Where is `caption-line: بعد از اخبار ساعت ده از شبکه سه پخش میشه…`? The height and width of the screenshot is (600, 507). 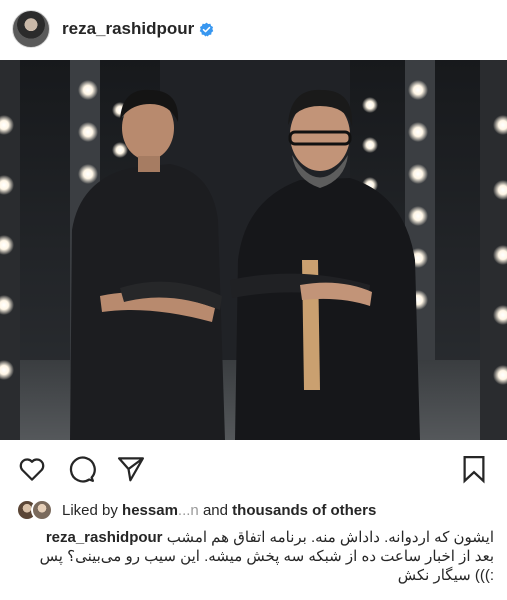
caption-line: بعد از اخبار ساعت ده از شبکه سه پخش میشه… is located at coordinates (266, 556).